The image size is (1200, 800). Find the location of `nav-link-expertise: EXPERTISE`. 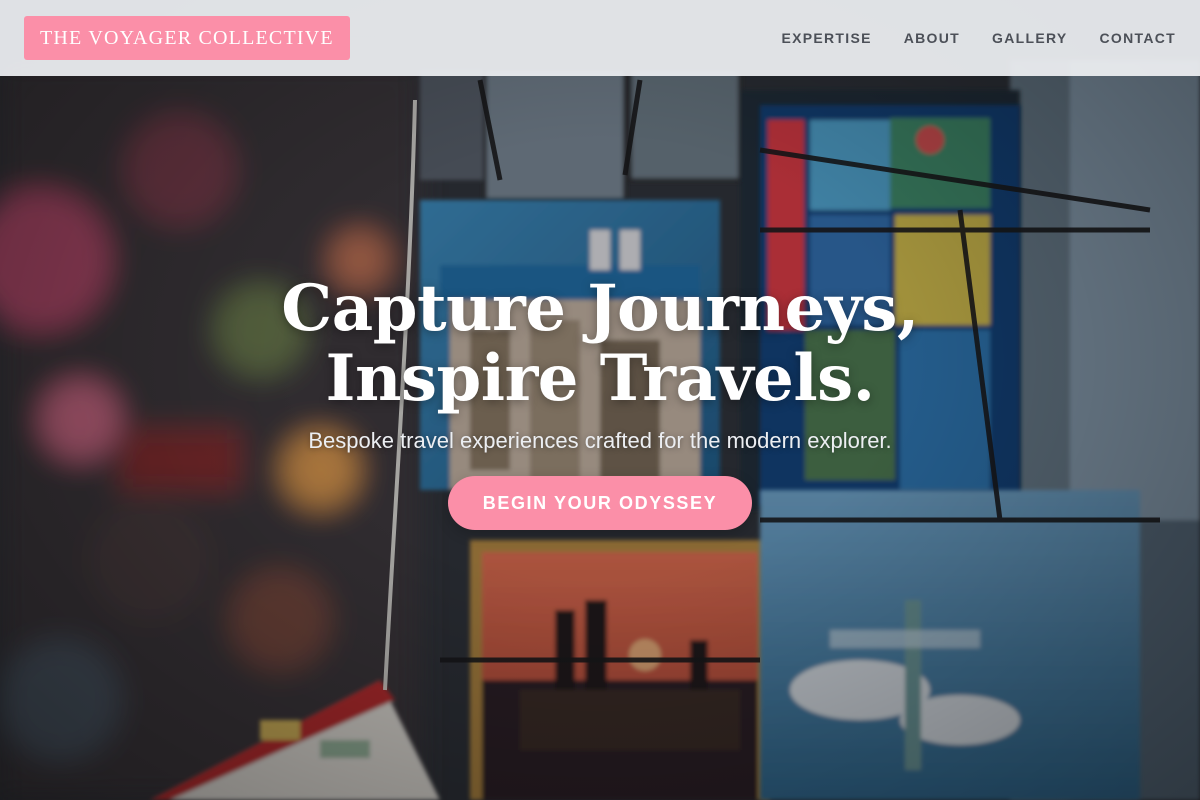

nav-link-expertise: EXPERTISE is located at coordinates (826, 38).